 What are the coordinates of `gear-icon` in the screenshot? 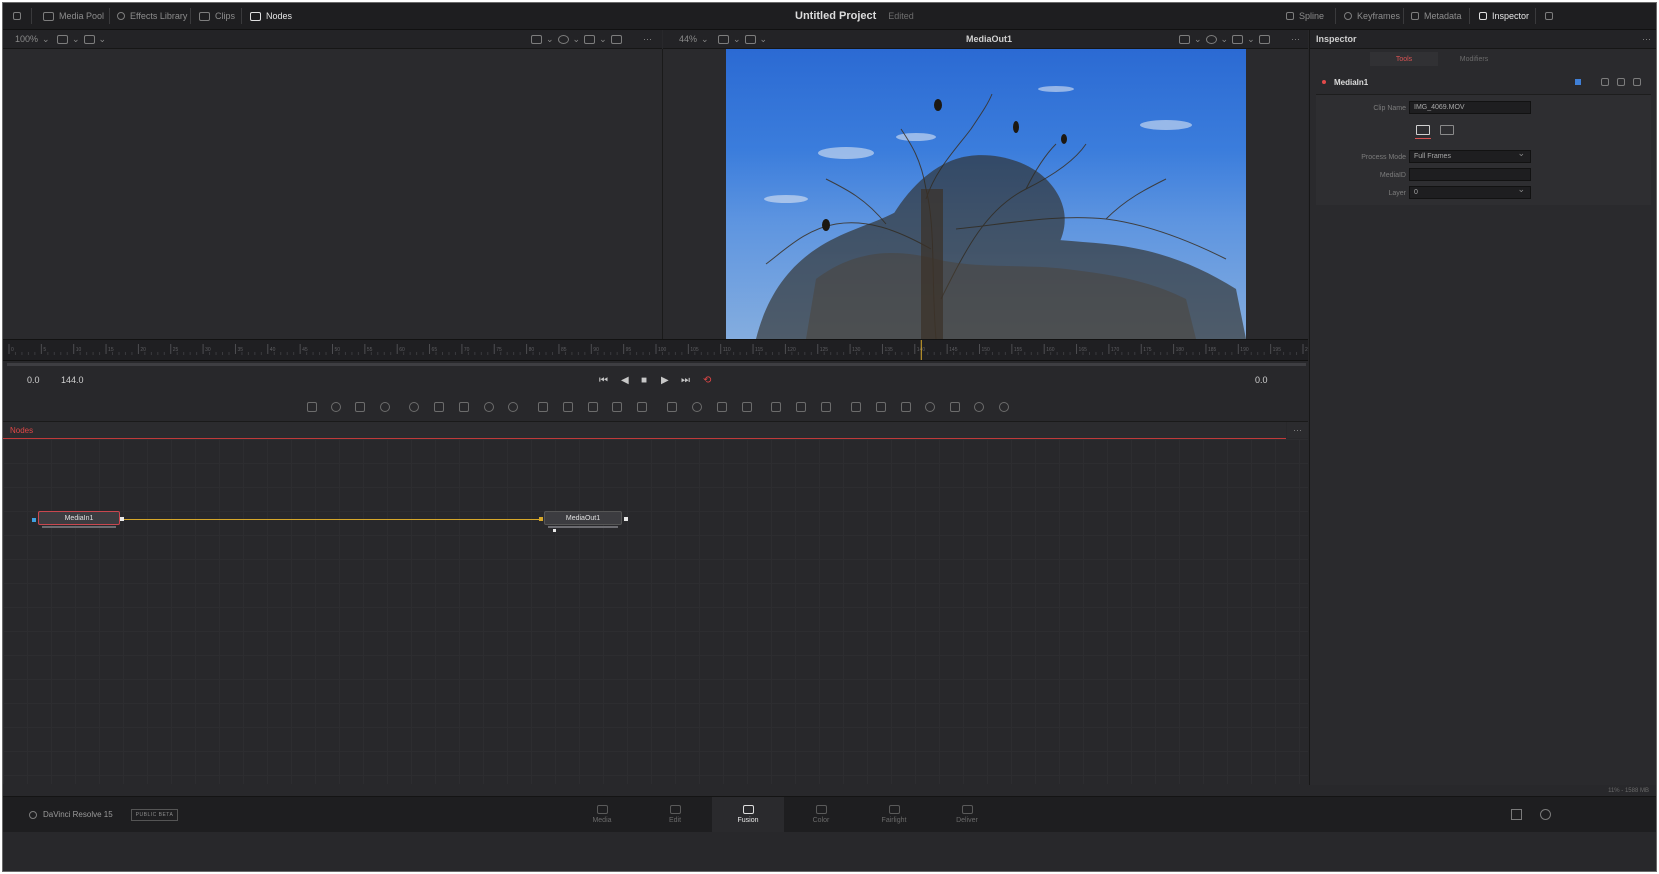 It's located at (1545, 814).